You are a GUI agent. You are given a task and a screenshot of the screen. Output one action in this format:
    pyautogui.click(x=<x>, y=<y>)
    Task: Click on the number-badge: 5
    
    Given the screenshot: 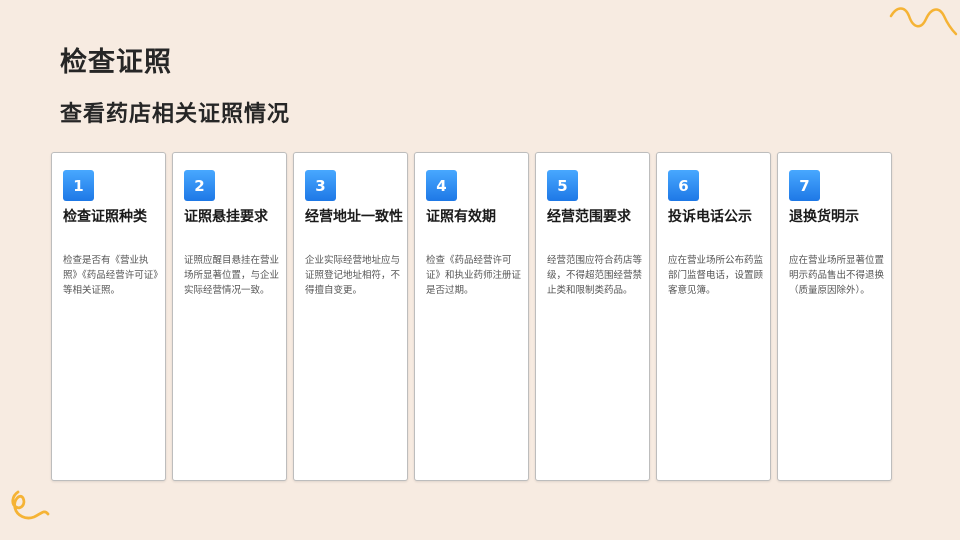 What is the action you would take?
    pyautogui.click(x=562, y=185)
    